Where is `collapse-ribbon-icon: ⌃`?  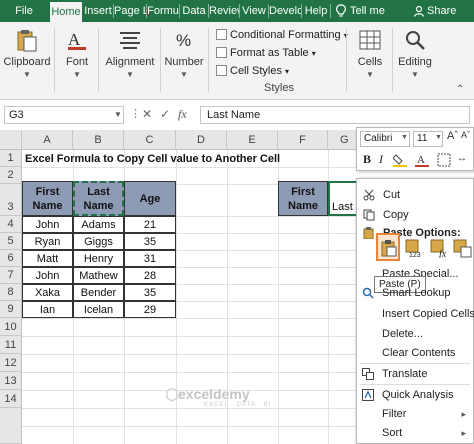
collapse-ribbon-icon: ⌃ is located at coordinates (460, 89).